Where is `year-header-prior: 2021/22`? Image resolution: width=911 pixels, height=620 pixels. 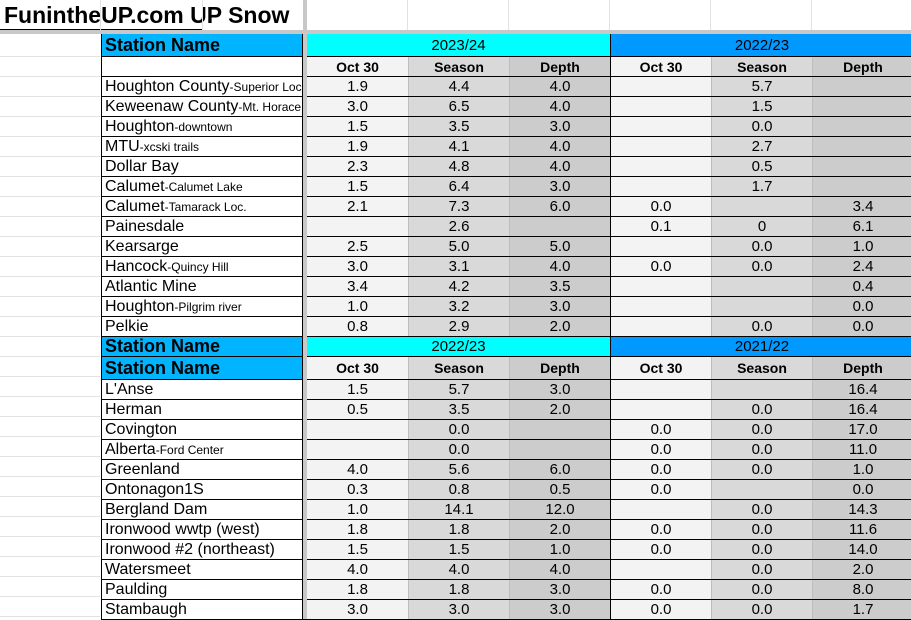 year-header-prior: 2021/22 is located at coordinates (760, 346).